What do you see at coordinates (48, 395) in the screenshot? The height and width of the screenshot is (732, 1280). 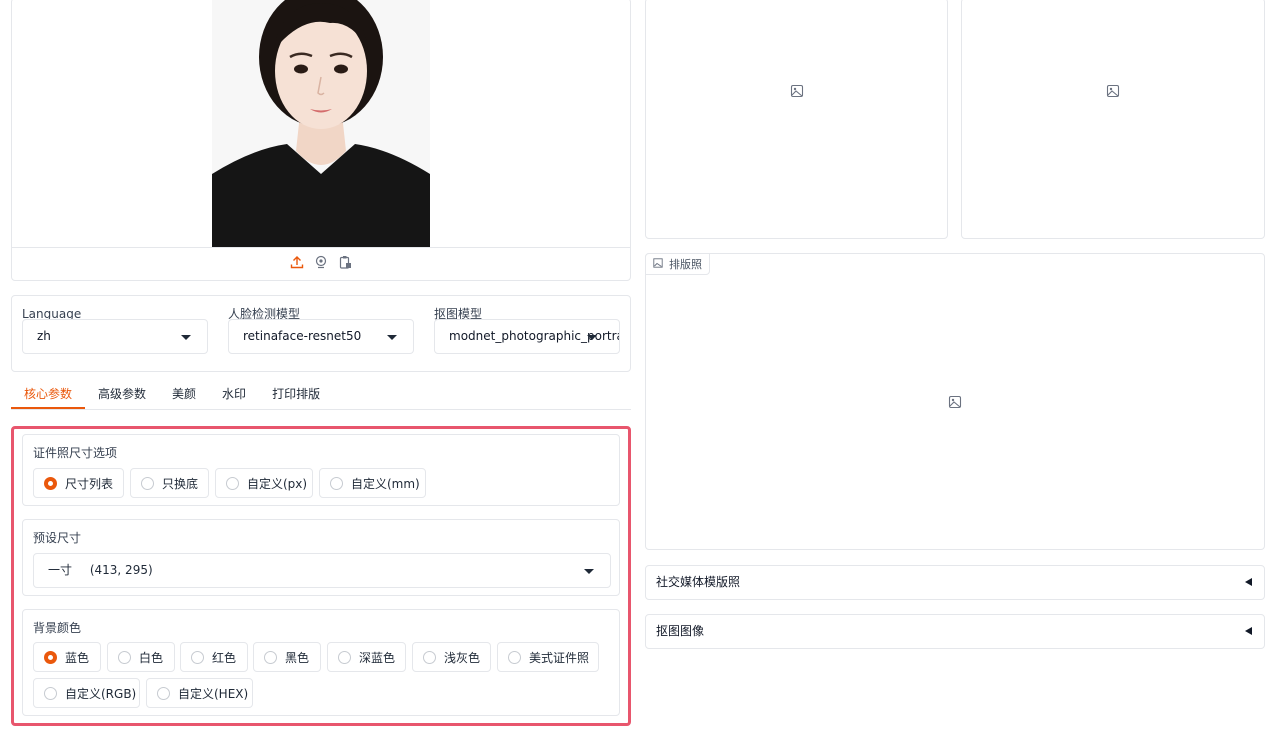 I see `tab-core-params: 核心参数` at bounding box center [48, 395].